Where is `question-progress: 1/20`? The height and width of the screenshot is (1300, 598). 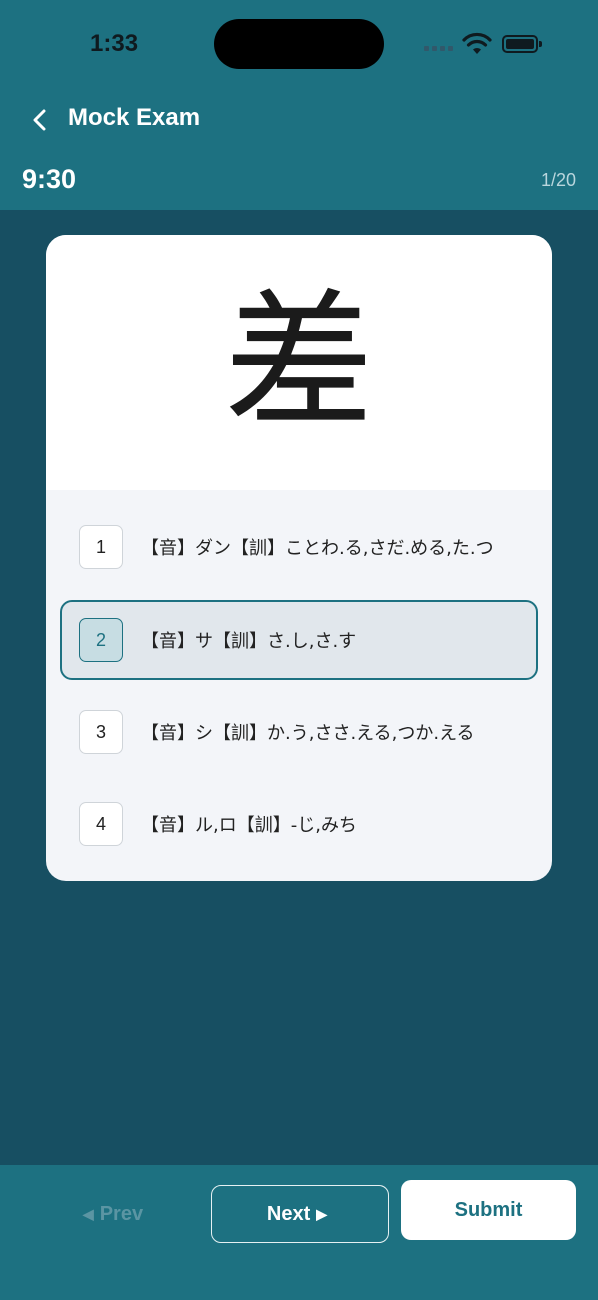
question-progress: 1/20 is located at coordinates (558, 180).